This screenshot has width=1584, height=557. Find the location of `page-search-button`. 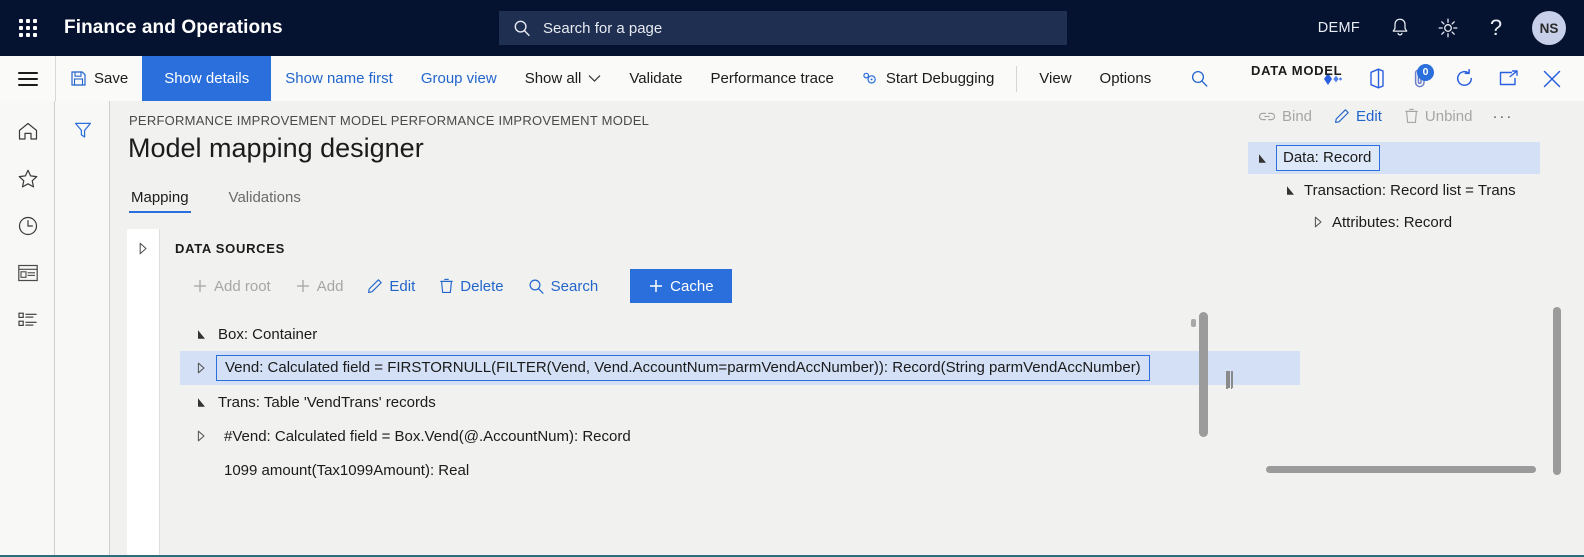

page-search-button is located at coordinates (1199, 79).